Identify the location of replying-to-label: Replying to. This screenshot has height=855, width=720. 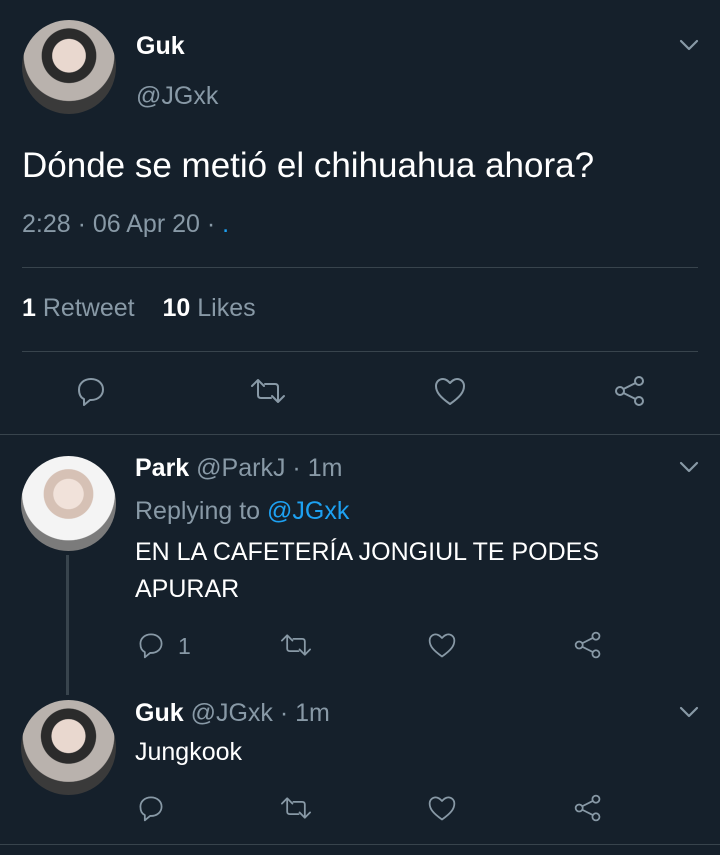
(198, 511).